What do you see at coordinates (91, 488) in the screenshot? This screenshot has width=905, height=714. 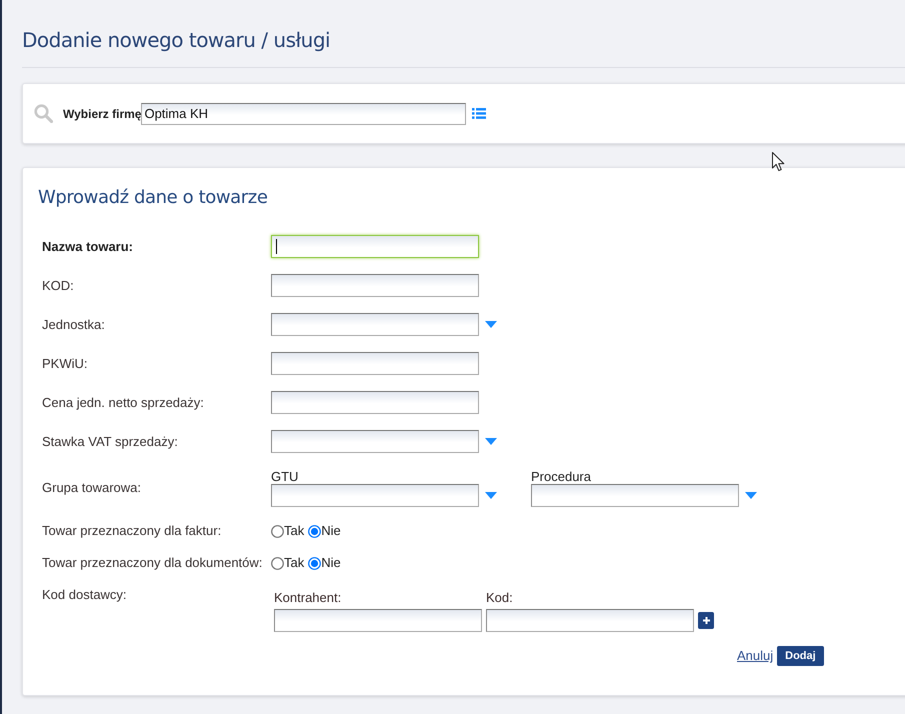 I see `field-label: Grupa towarowa:` at bounding box center [91, 488].